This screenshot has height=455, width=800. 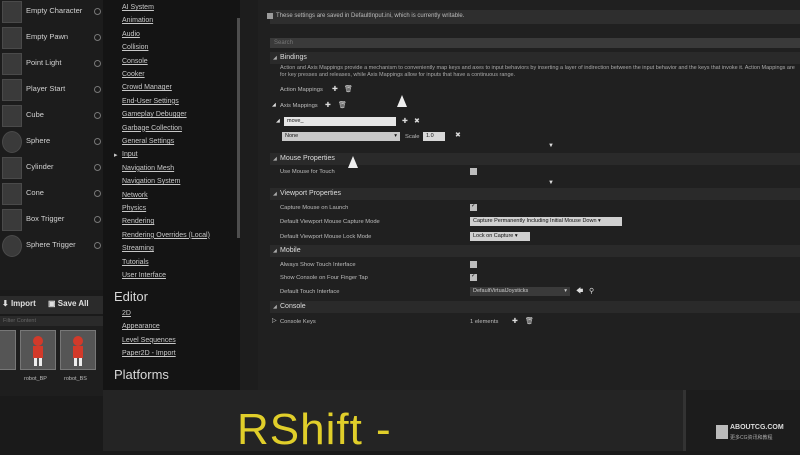 What do you see at coordinates (141, 326) in the screenshot?
I see `category-item-appearance: Appearance` at bounding box center [141, 326].